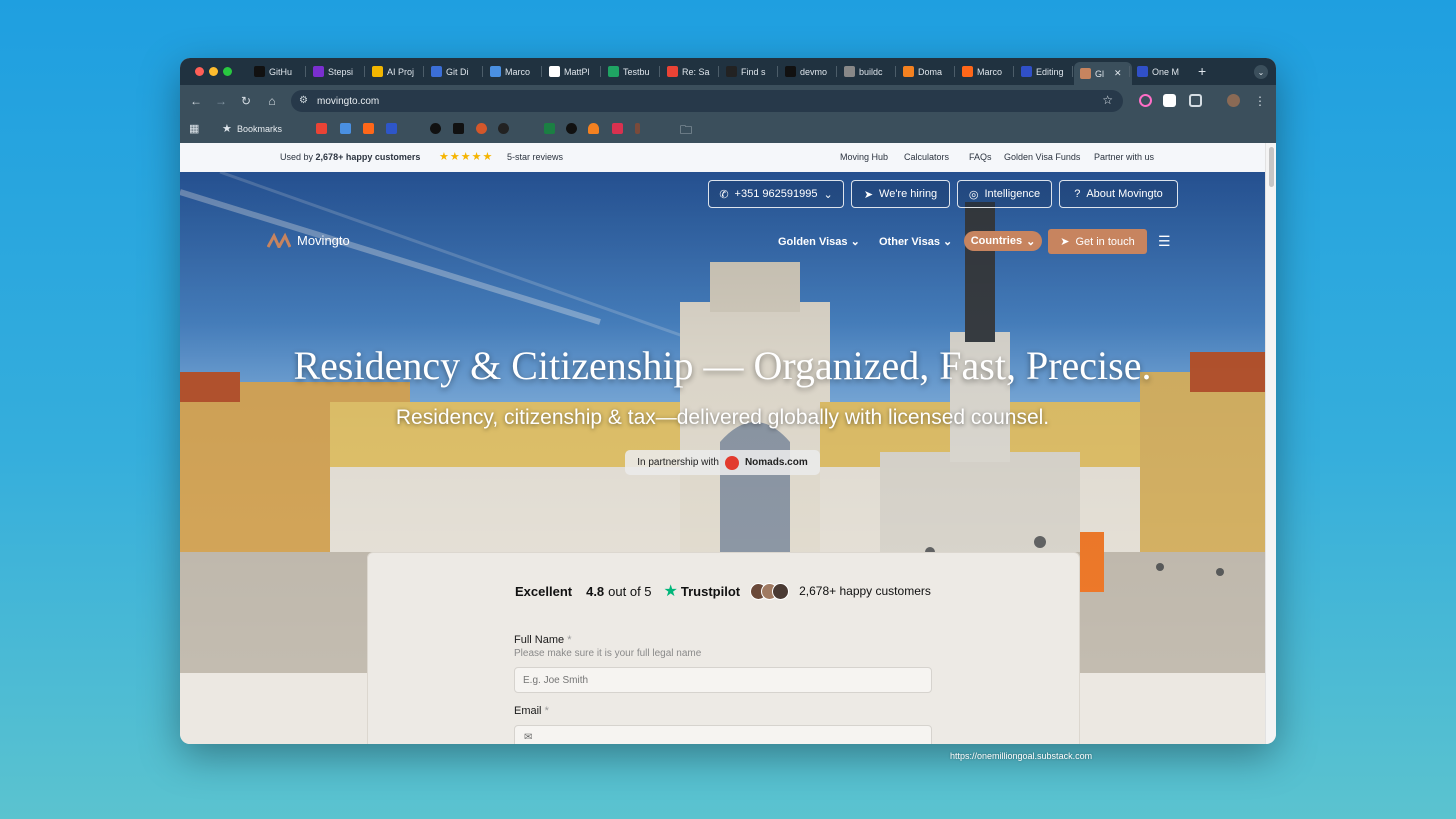 This screenshot has height=819, width=1456. Describe the element at coordinates (321, 128) in the screenshot. I see `gmail-bookmark-icon` at that location.